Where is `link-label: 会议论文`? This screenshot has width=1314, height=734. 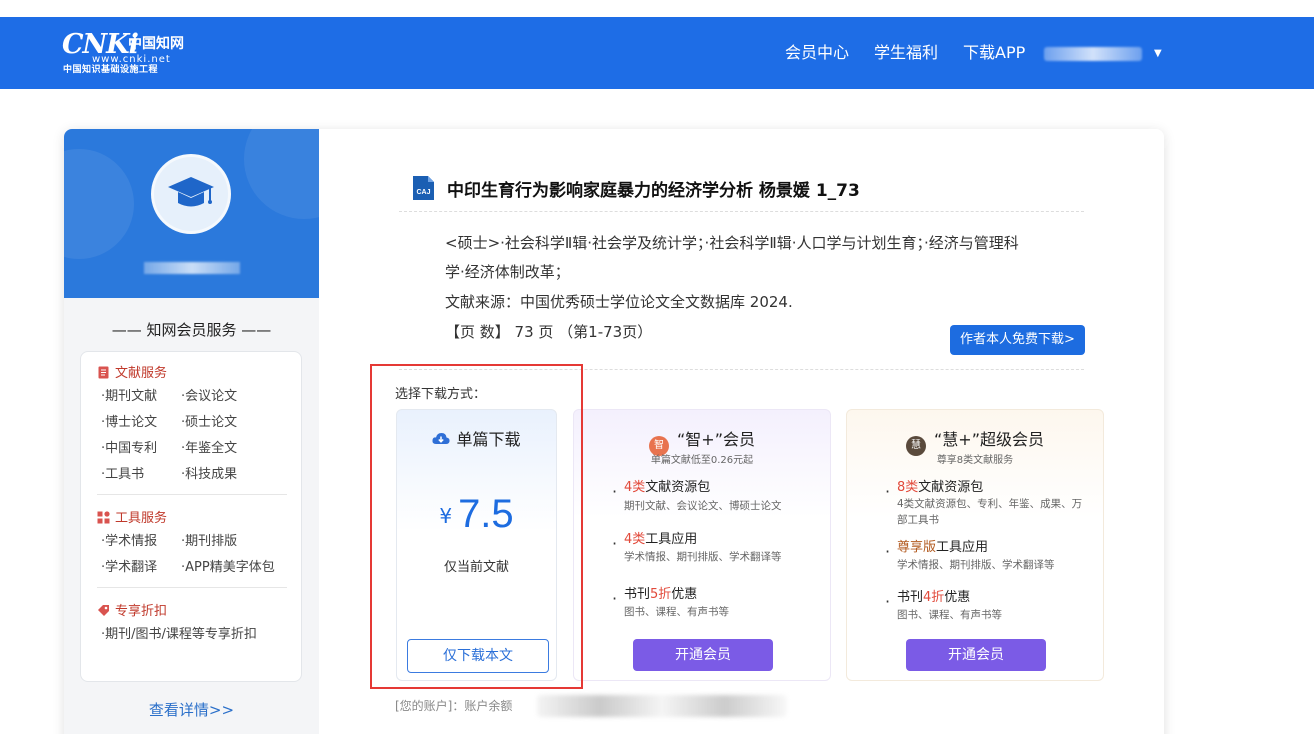 link-label: 会议论文 is located at coordinates (211, 396).